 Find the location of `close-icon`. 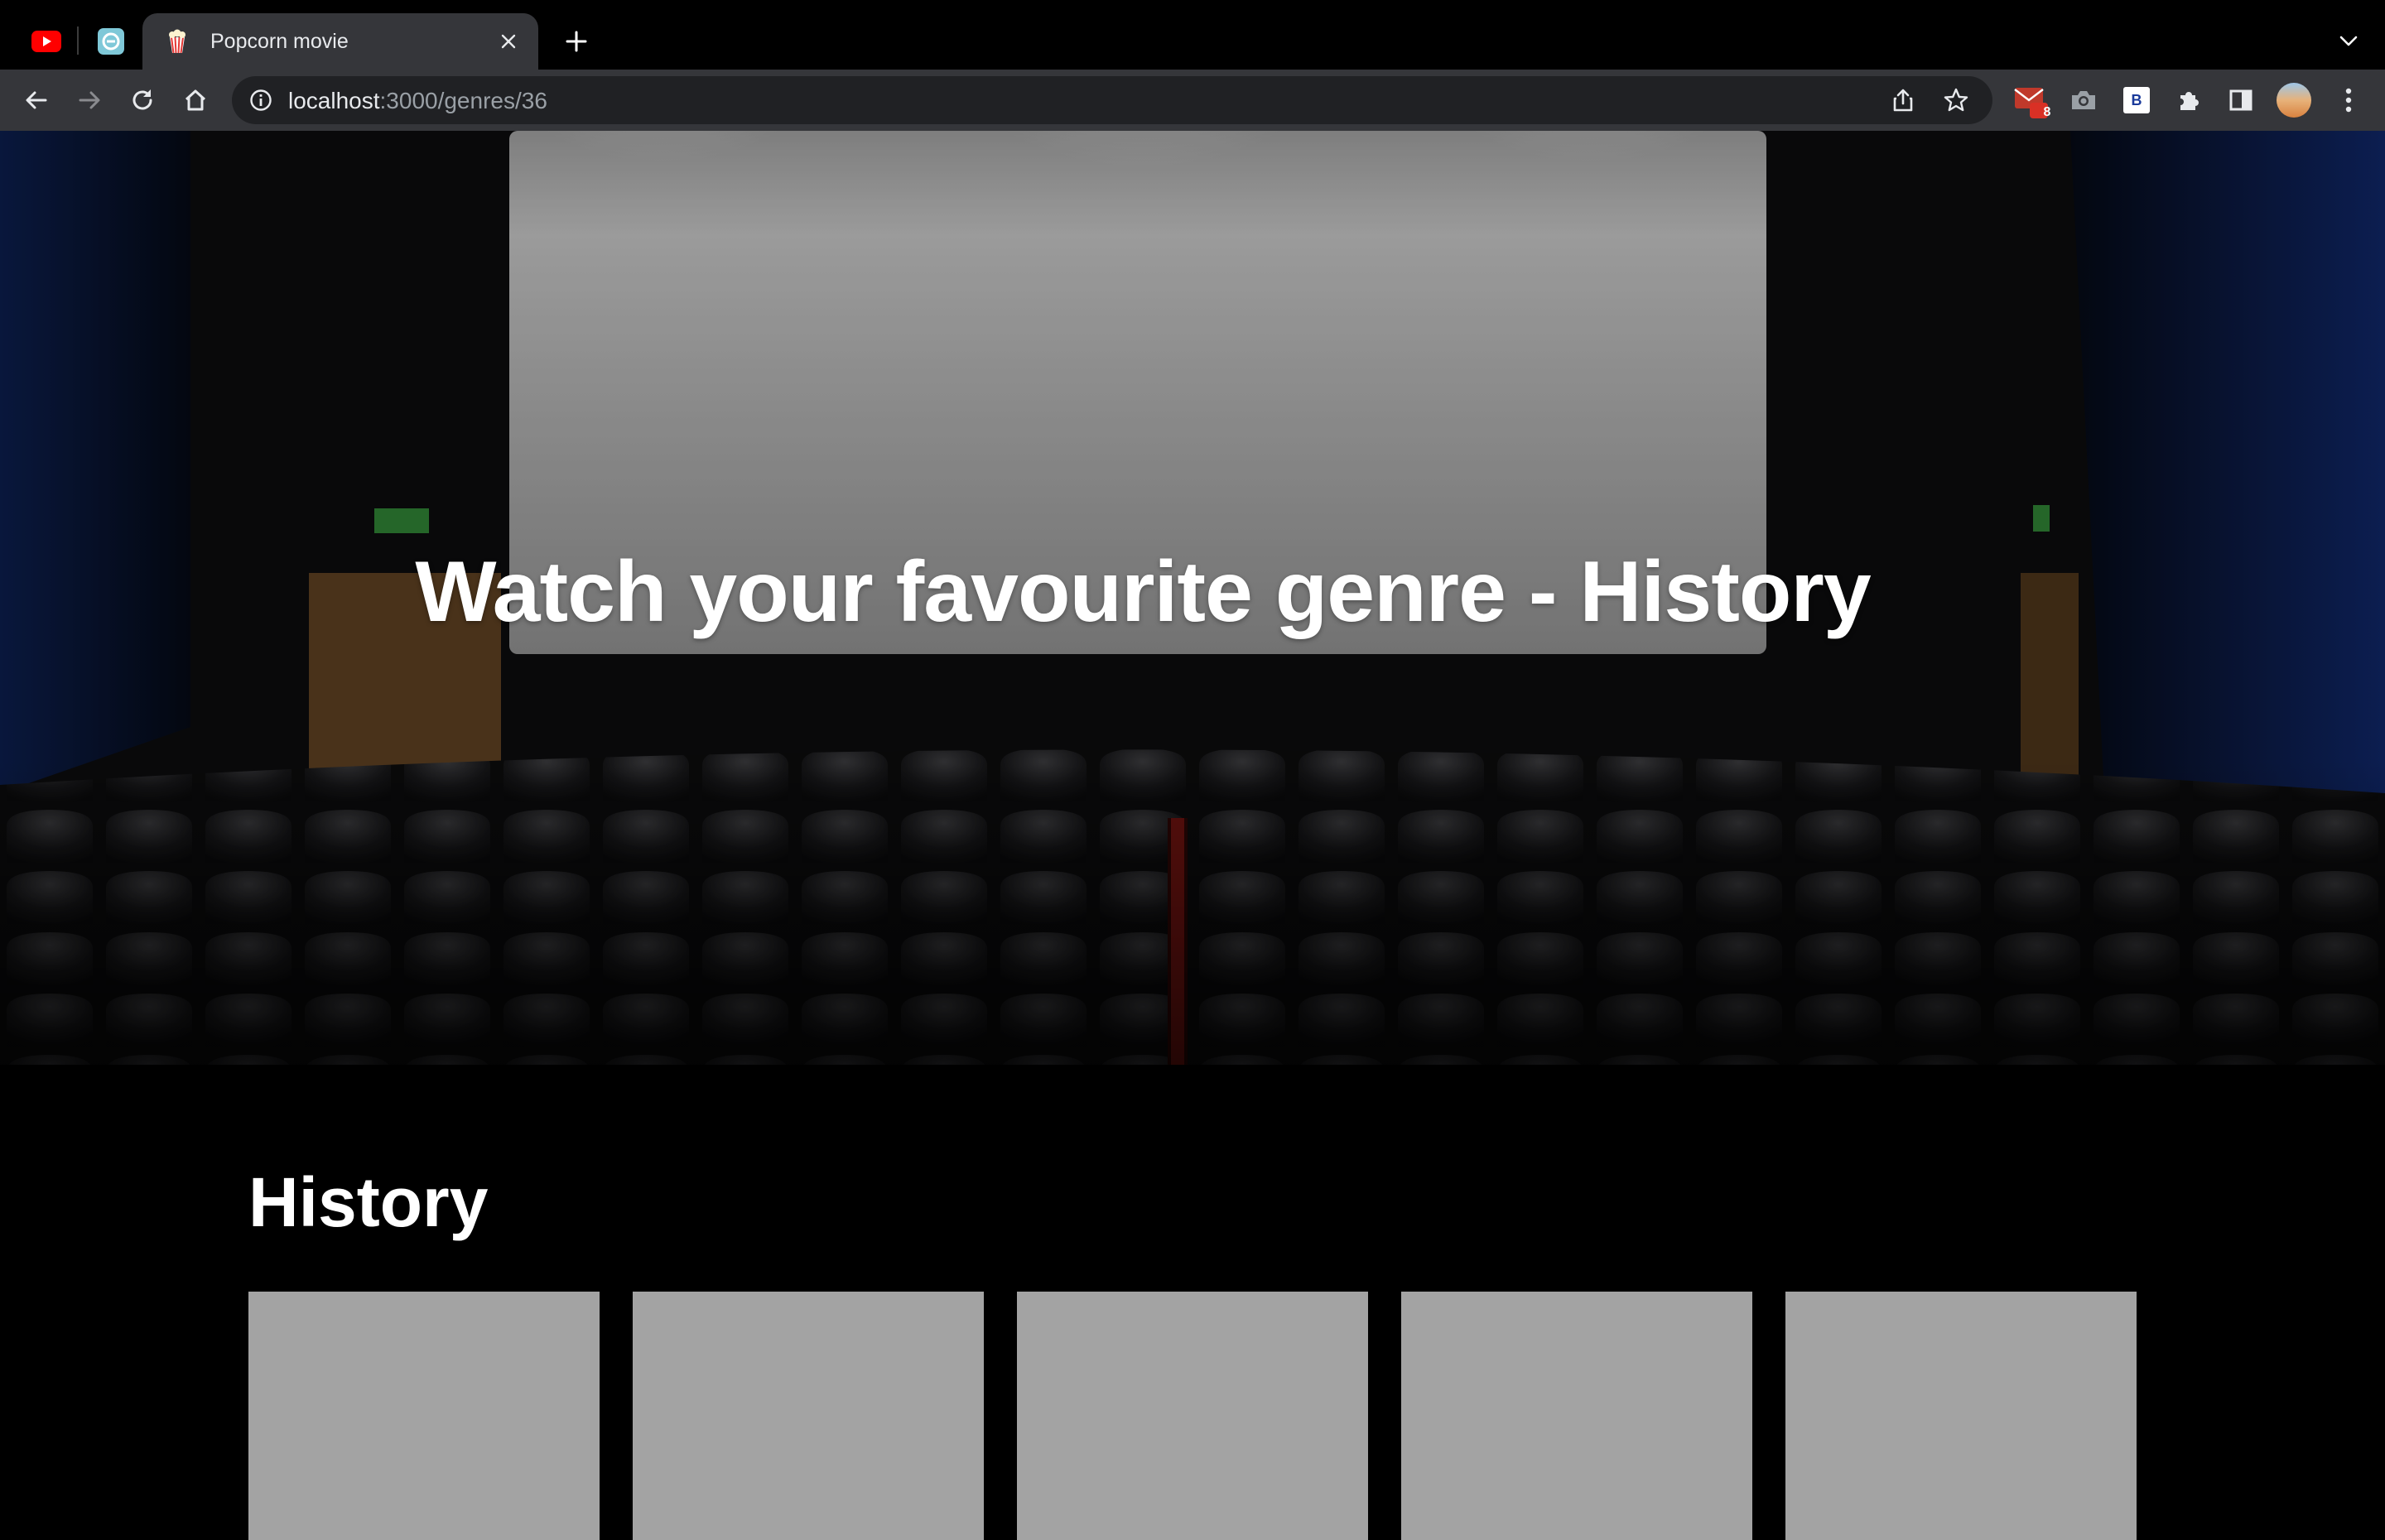

close-icon is located at coordinates (508, 42).